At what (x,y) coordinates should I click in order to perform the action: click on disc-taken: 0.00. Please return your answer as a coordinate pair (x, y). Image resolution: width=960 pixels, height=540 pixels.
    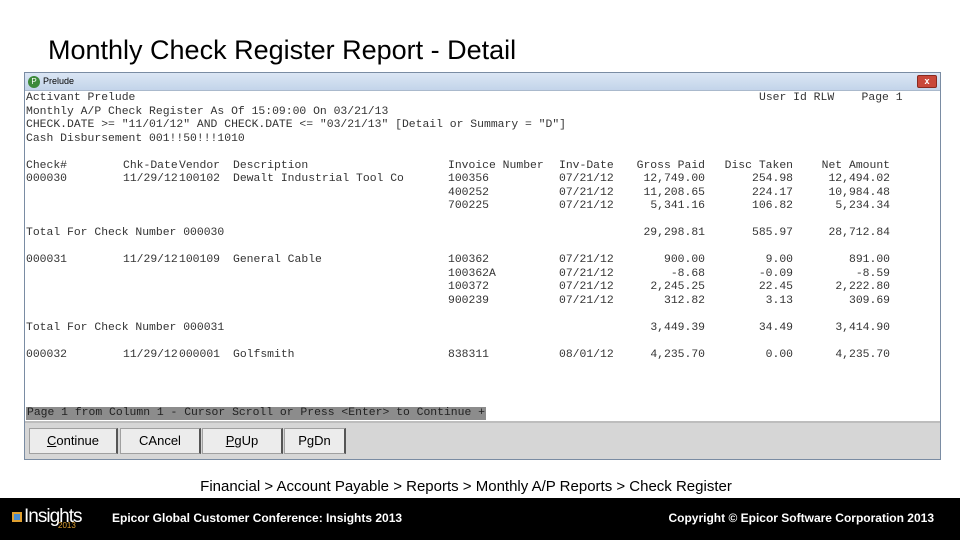
    Looking at the image, I should click on (779, 354).